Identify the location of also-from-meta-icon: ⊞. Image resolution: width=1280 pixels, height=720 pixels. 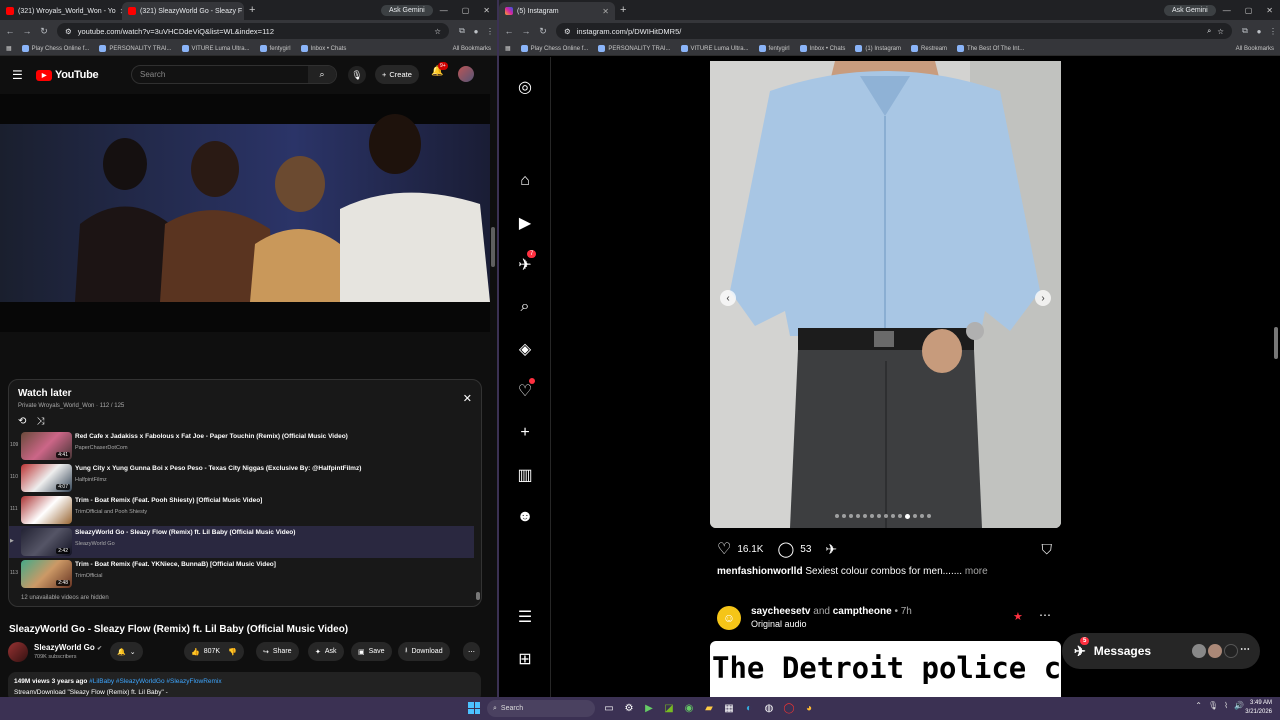
(525, 659).